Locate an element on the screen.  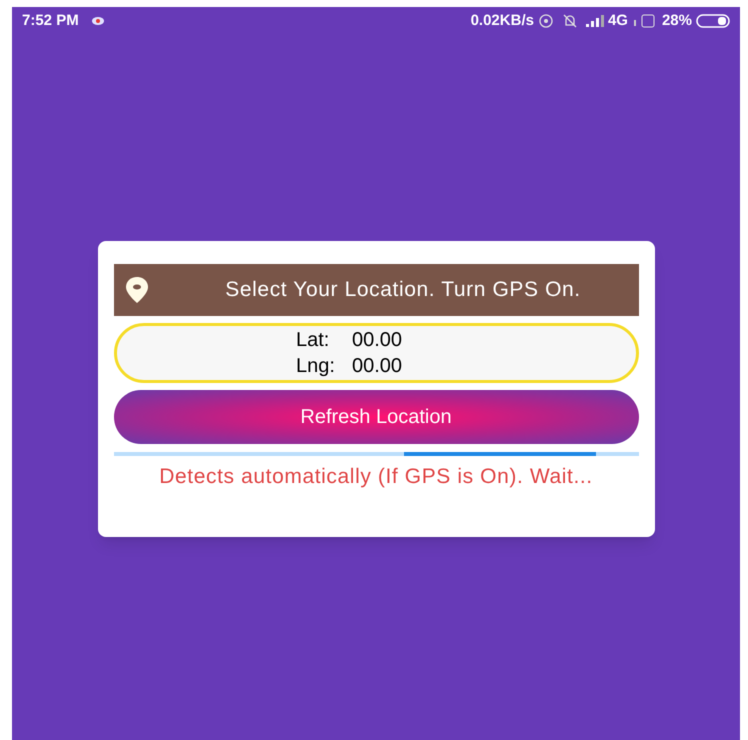
battery-percent: 28% is located at coordinates (677, 20).